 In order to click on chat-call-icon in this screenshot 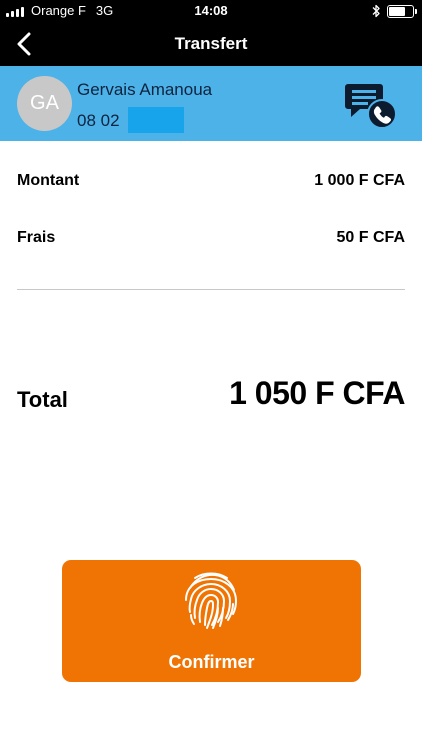, I will do `click(371, 106)`.